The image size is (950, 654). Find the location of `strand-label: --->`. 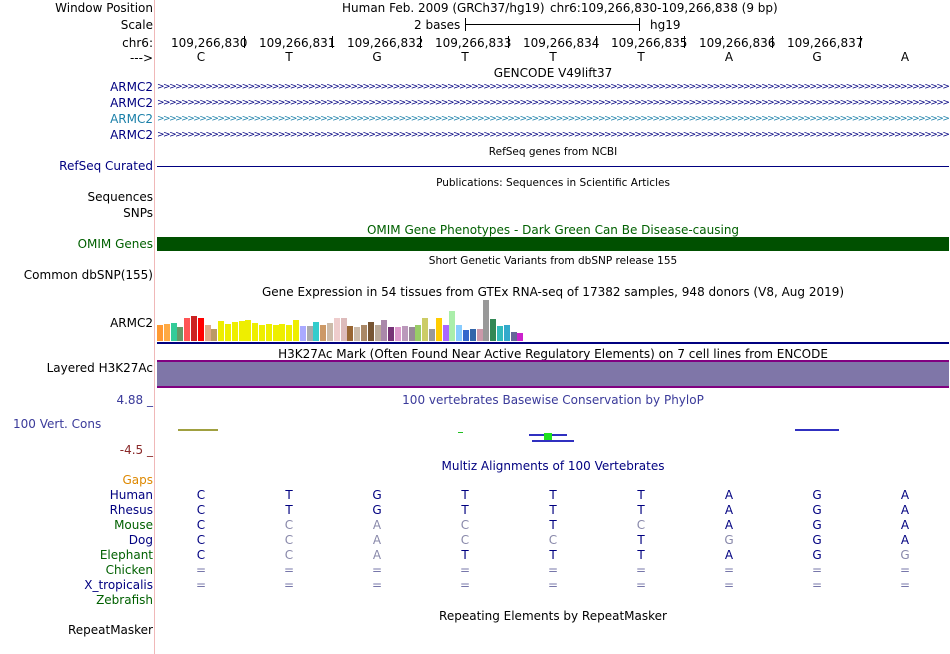

strand-label: ---> is located at coordinates (141, 58).